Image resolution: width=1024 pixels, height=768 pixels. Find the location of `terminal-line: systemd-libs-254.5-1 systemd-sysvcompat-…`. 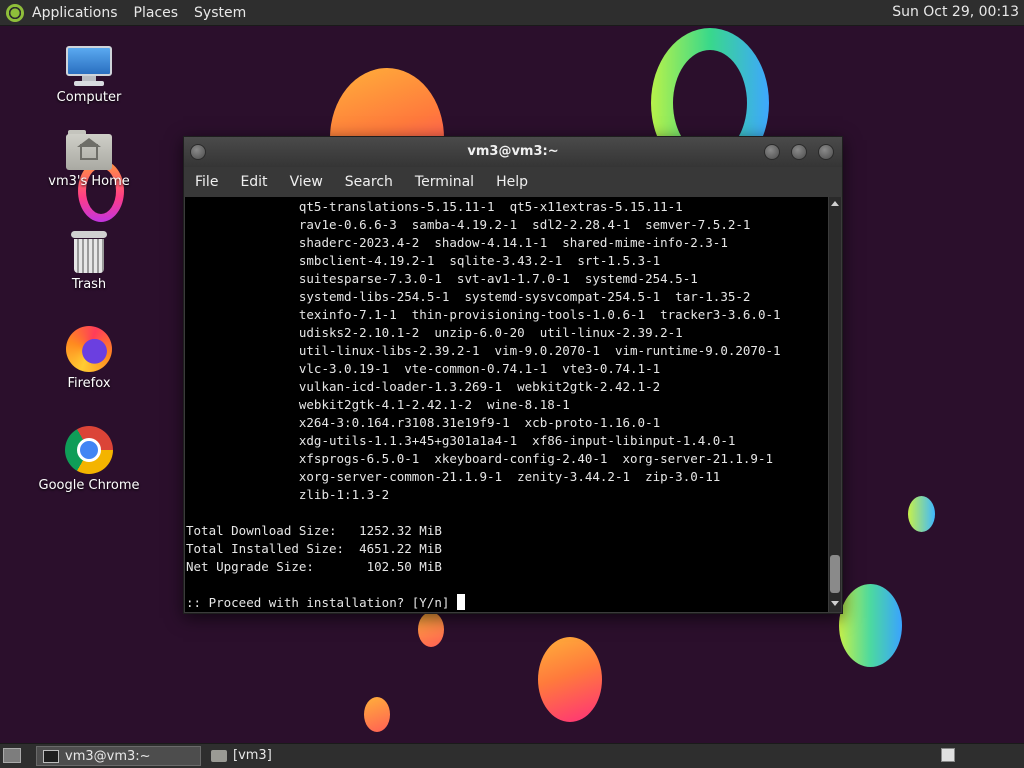

terminal-line: systemd-libs-254.5-1 systemd-sysvcompat-… is located at coordinates (524, 296).